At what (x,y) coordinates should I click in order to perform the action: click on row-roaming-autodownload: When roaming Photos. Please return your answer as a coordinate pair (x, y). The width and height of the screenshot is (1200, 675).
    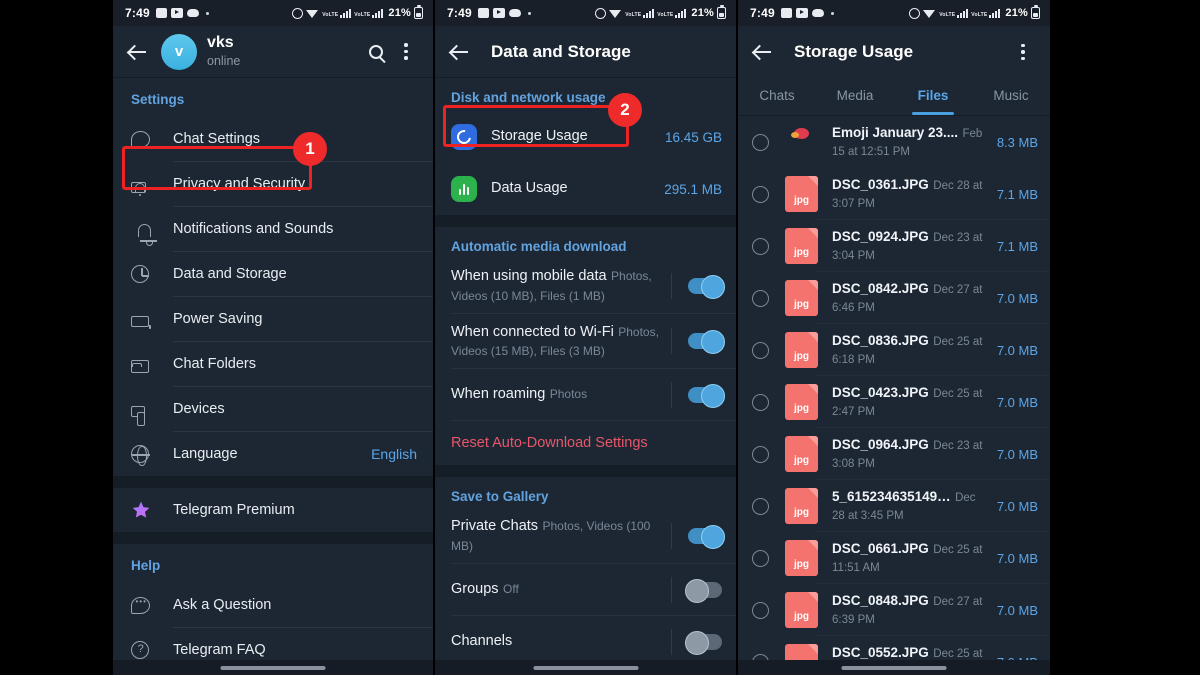
    Looking at the image, I should click on (585, 395).